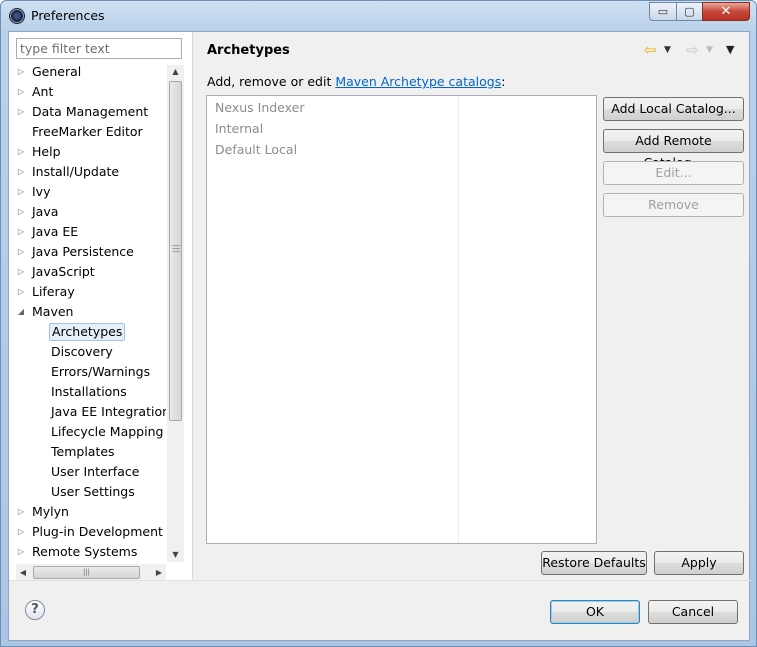 The height and width of the screenshot is (647, 757). What do you see at coordinates (55, 231) in the screenshot?
I see `tree-item-label: Java EE` at bounding box center [55, 231].